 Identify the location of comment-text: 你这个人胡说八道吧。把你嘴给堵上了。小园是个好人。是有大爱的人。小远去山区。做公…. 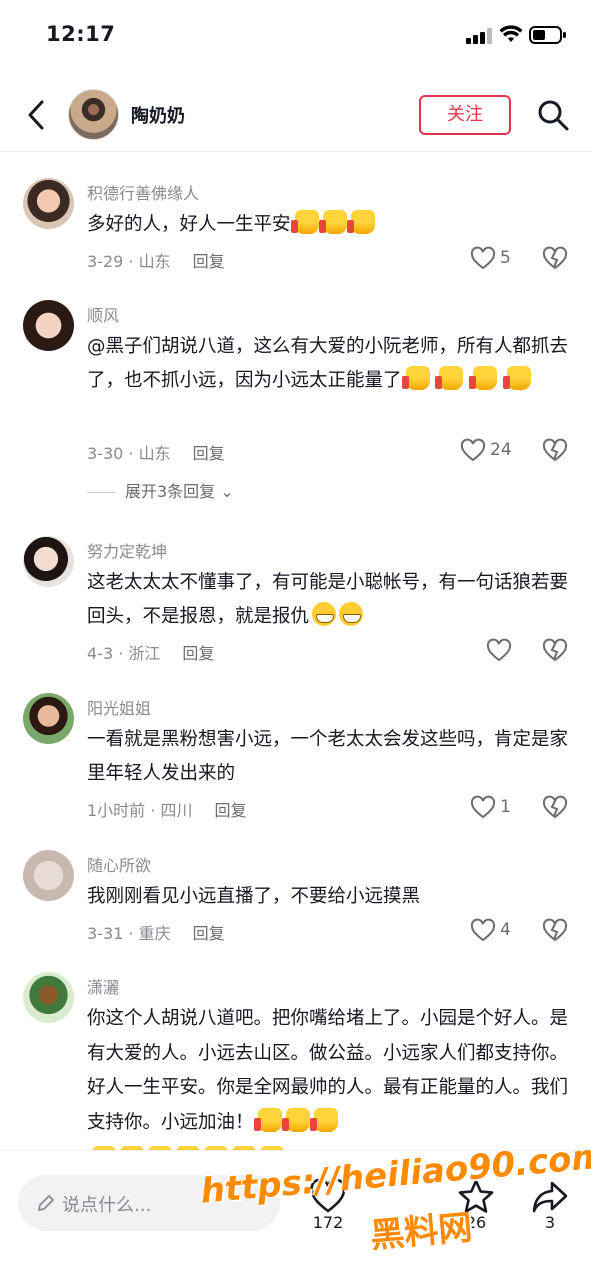
(328, 1070).